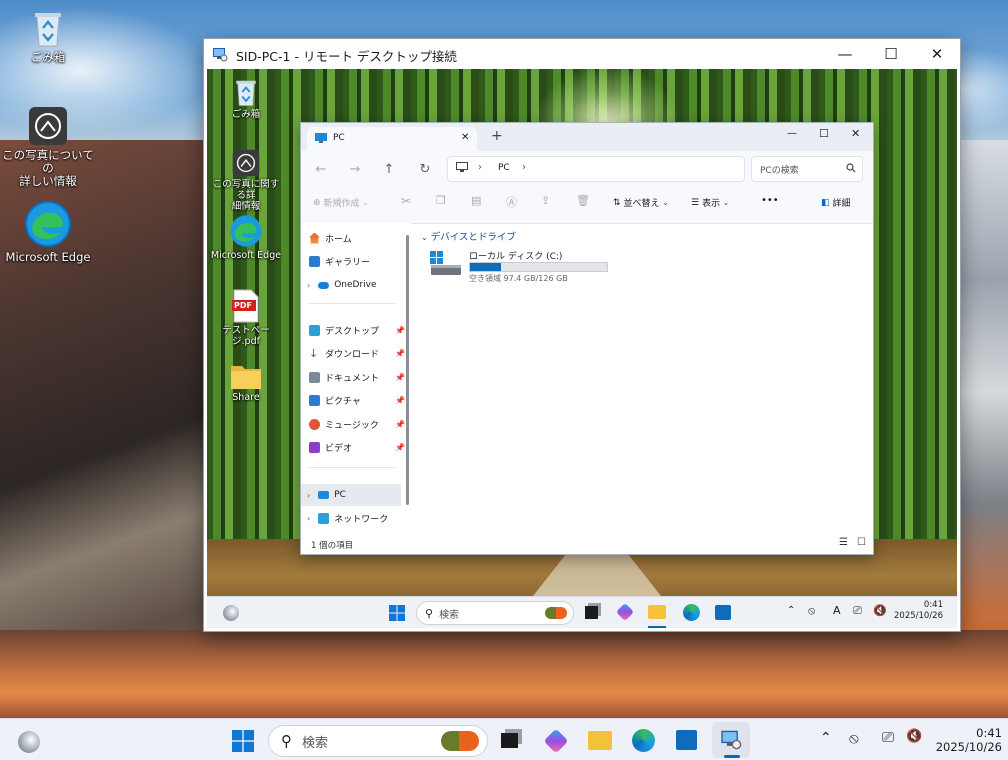 The image size is (1008, 760). Describe the element at coordinates (359, 447) in the screenshot. I see `sidebar-item-videos: ビデオ 📌` at that location.